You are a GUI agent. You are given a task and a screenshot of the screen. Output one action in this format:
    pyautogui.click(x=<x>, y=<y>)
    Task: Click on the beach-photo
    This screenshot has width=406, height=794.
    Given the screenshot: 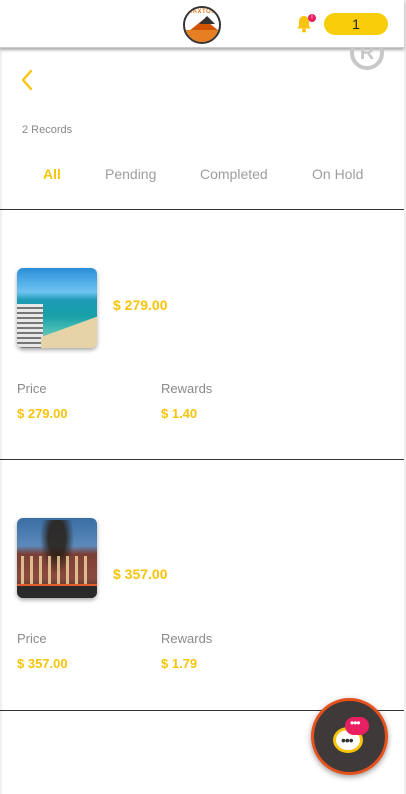 What is the action you would take?
    pyautogui.click(x=57, y=308)
    